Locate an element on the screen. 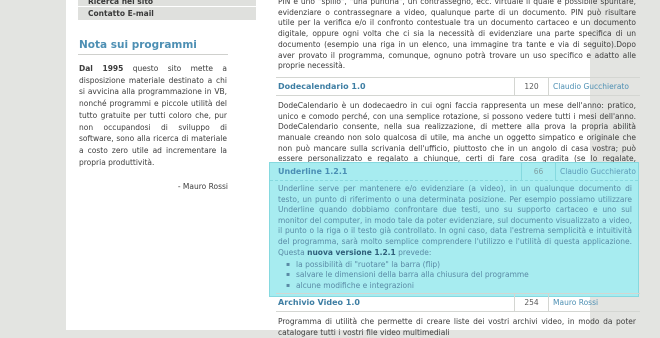  entry-header: Underline 1.2.1 66 Claudio Gucchierato is located at coordinates (454, 172).